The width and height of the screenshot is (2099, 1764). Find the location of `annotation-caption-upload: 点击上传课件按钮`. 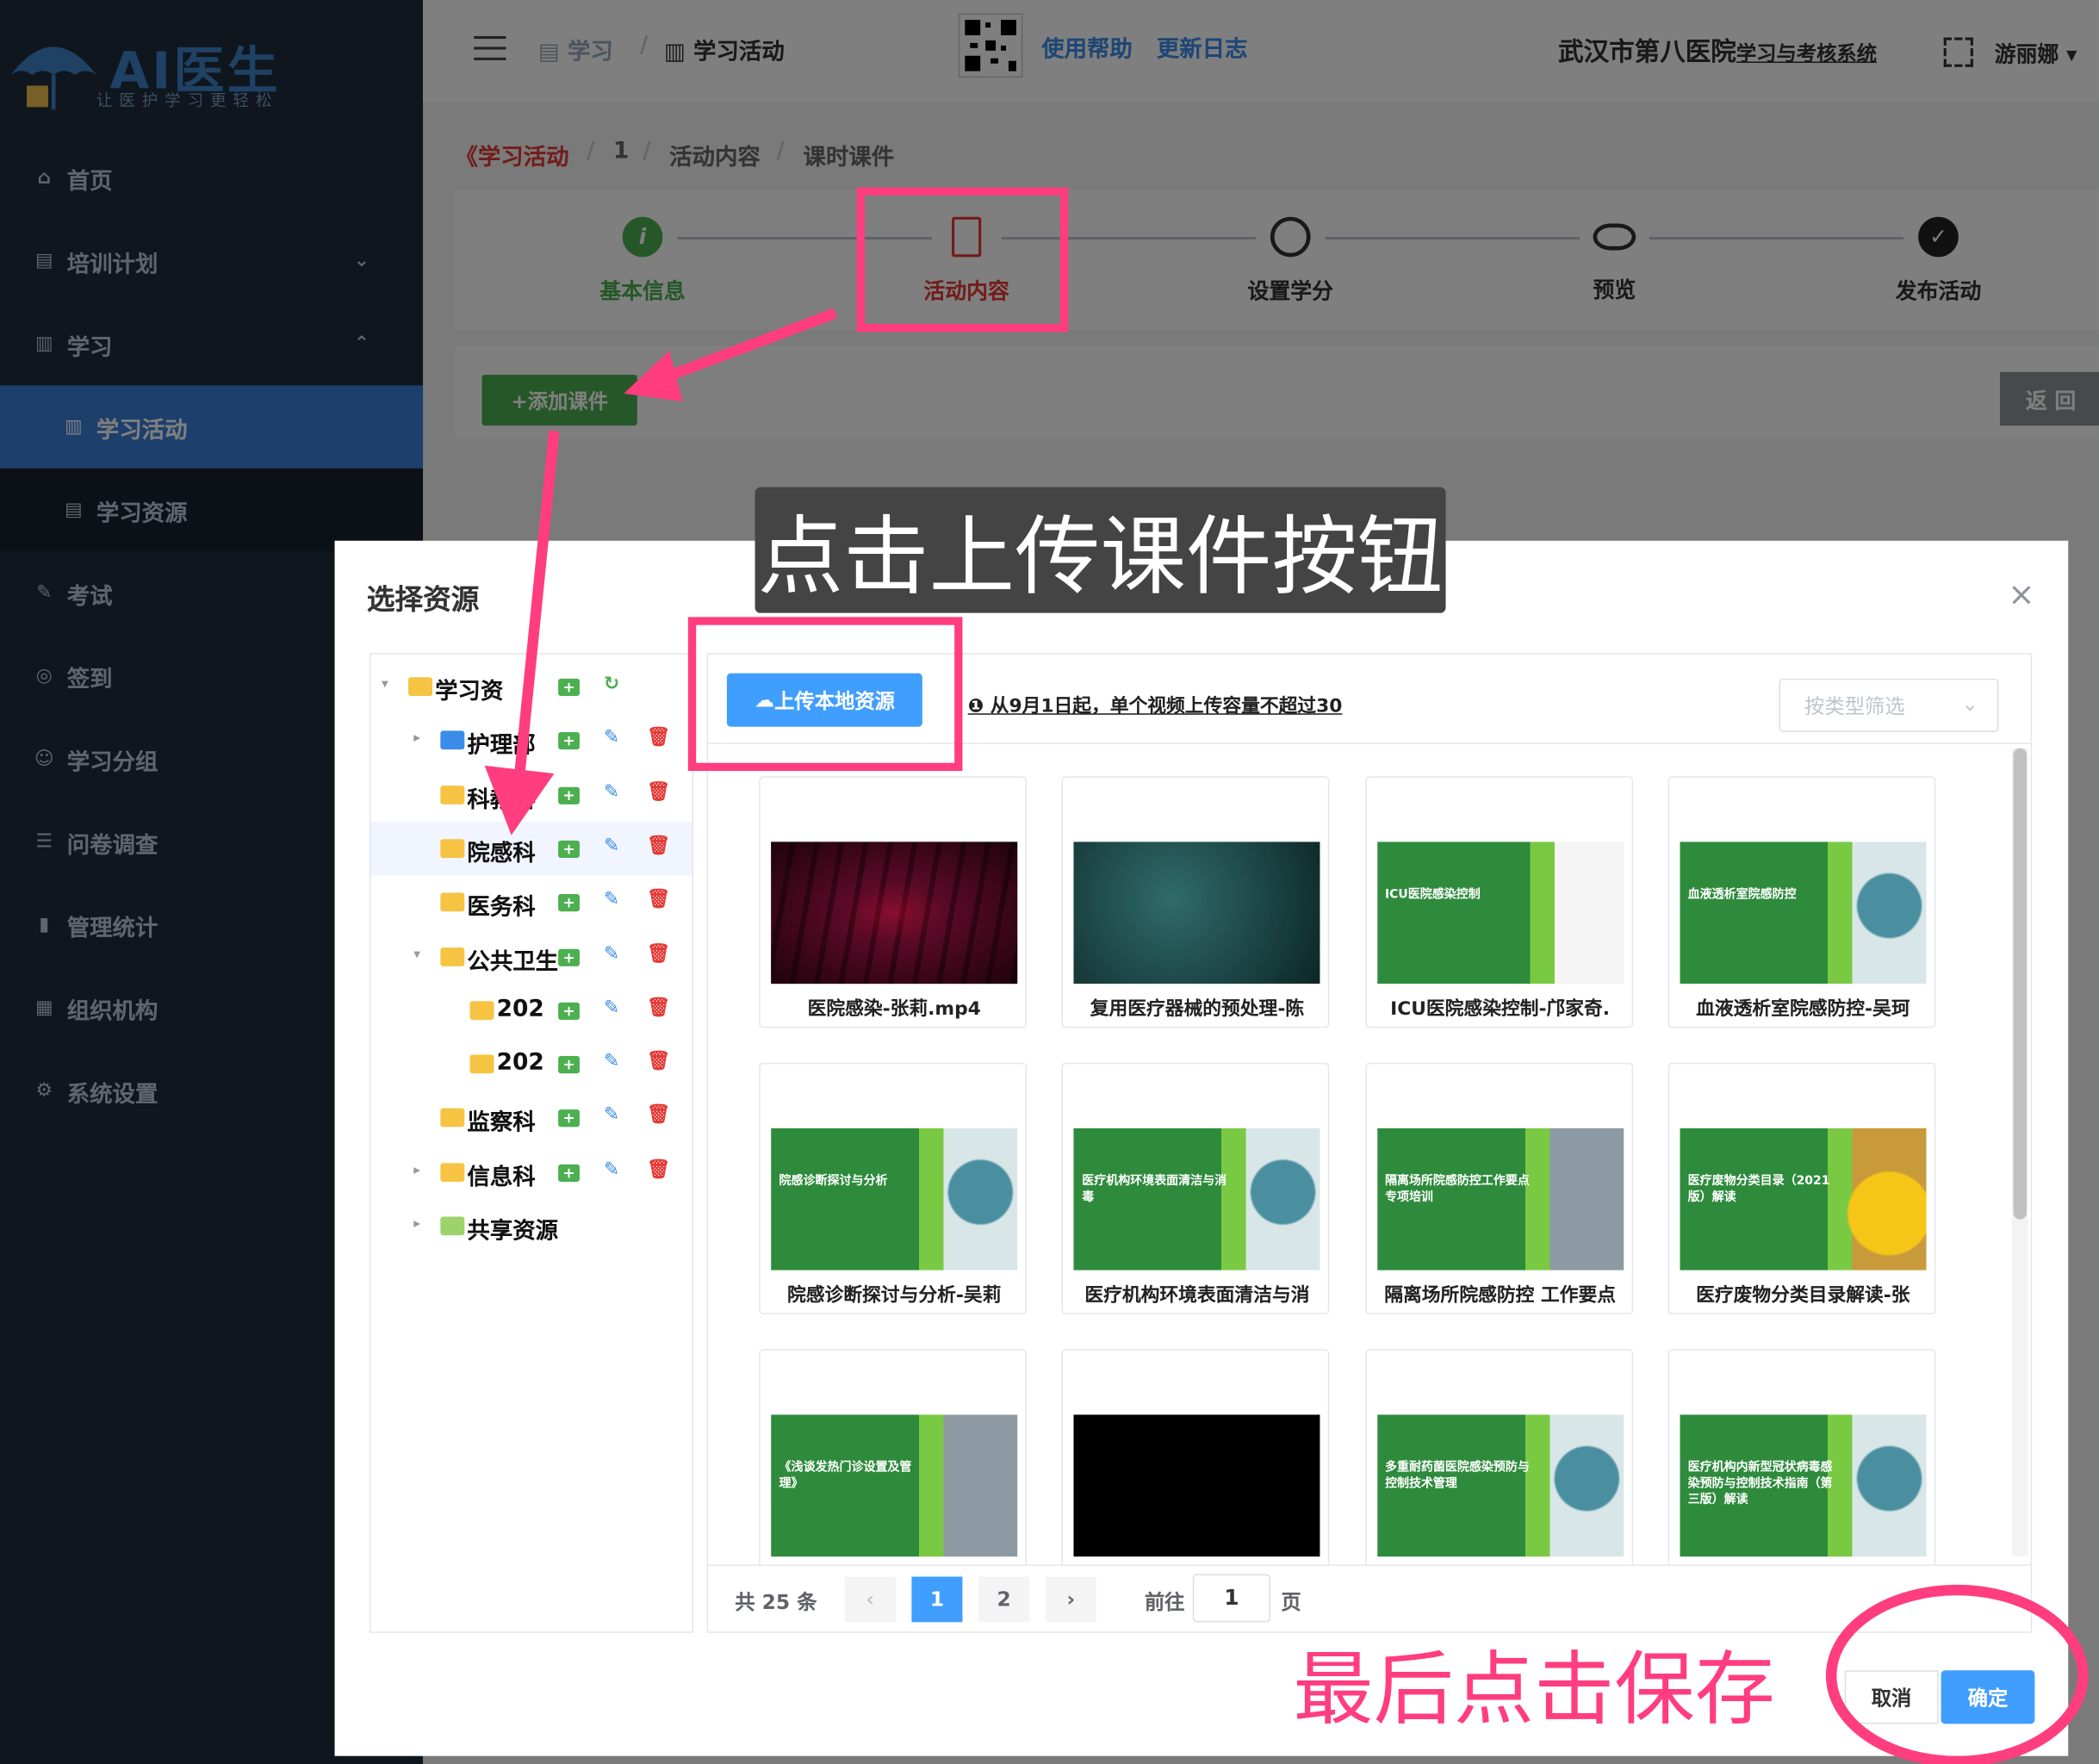

annotation-caption-upload: 点击上传课件按钮 is located at coordinates (1100, 550).